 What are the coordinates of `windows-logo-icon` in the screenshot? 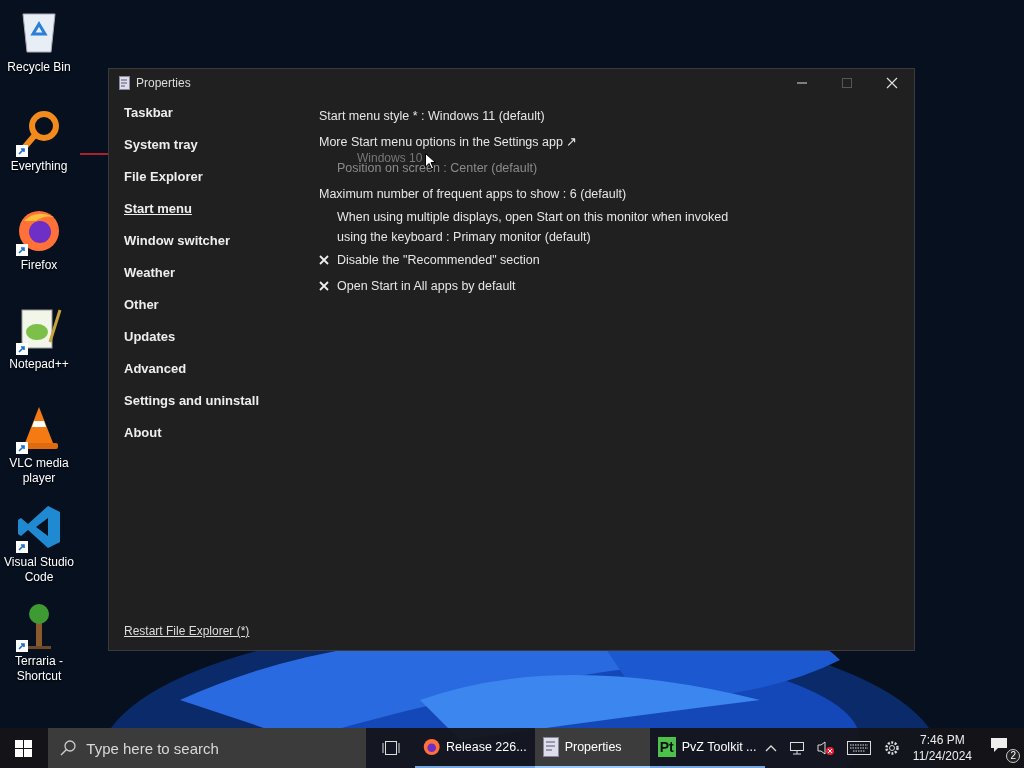 It's located at (23, 748).